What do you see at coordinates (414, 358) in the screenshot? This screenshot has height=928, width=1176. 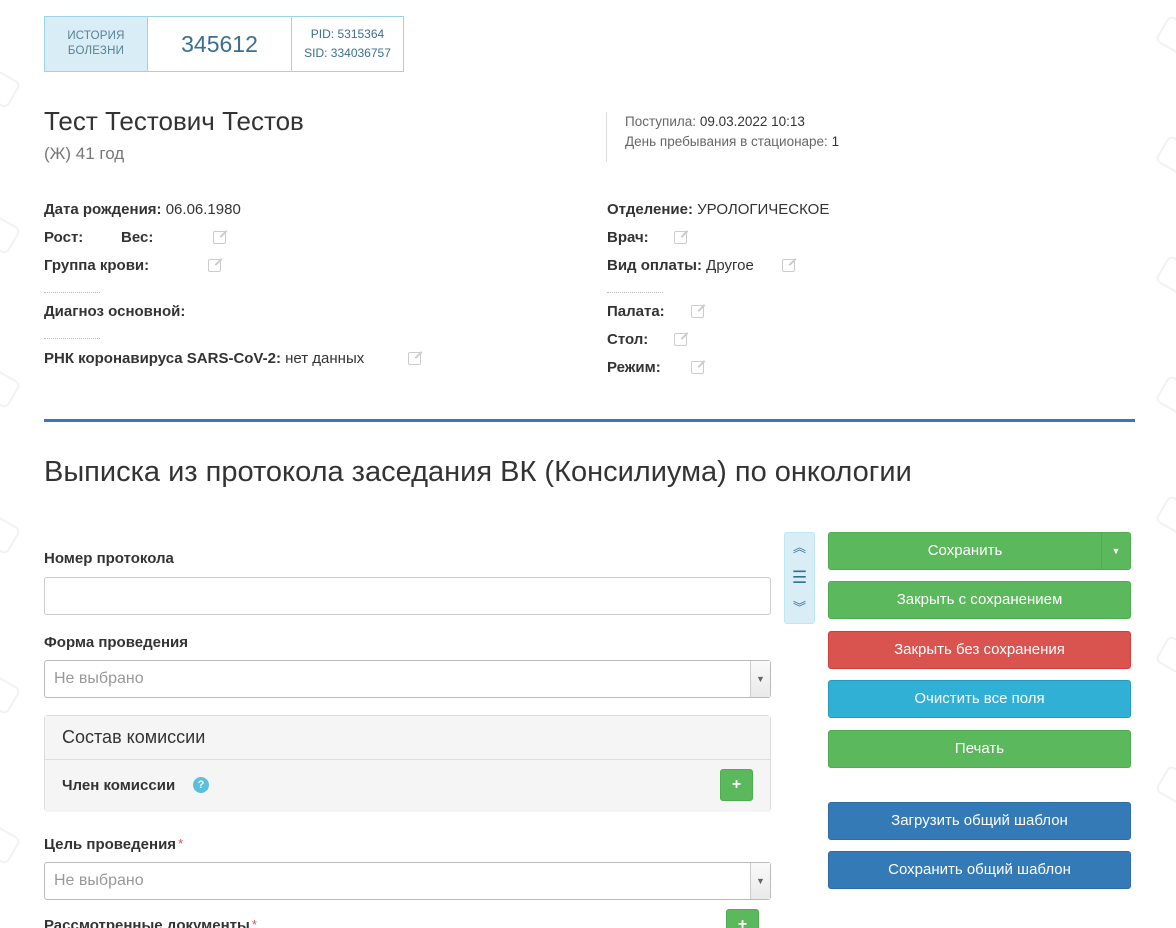 I see `edit-covid-icon` at bounding box center [414, 358].